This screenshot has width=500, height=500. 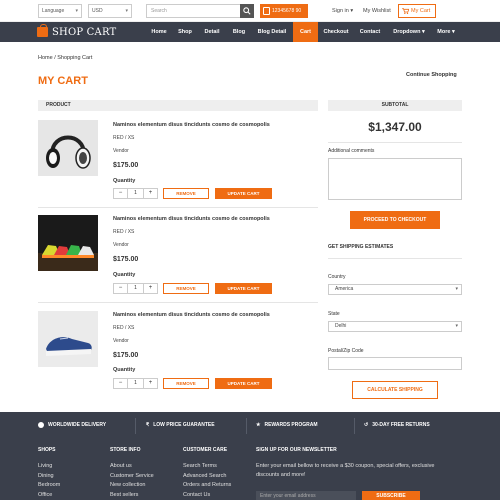 I want to click on feature-label: WORLDWIDE DELIVERY, so click(x=77, y=425).